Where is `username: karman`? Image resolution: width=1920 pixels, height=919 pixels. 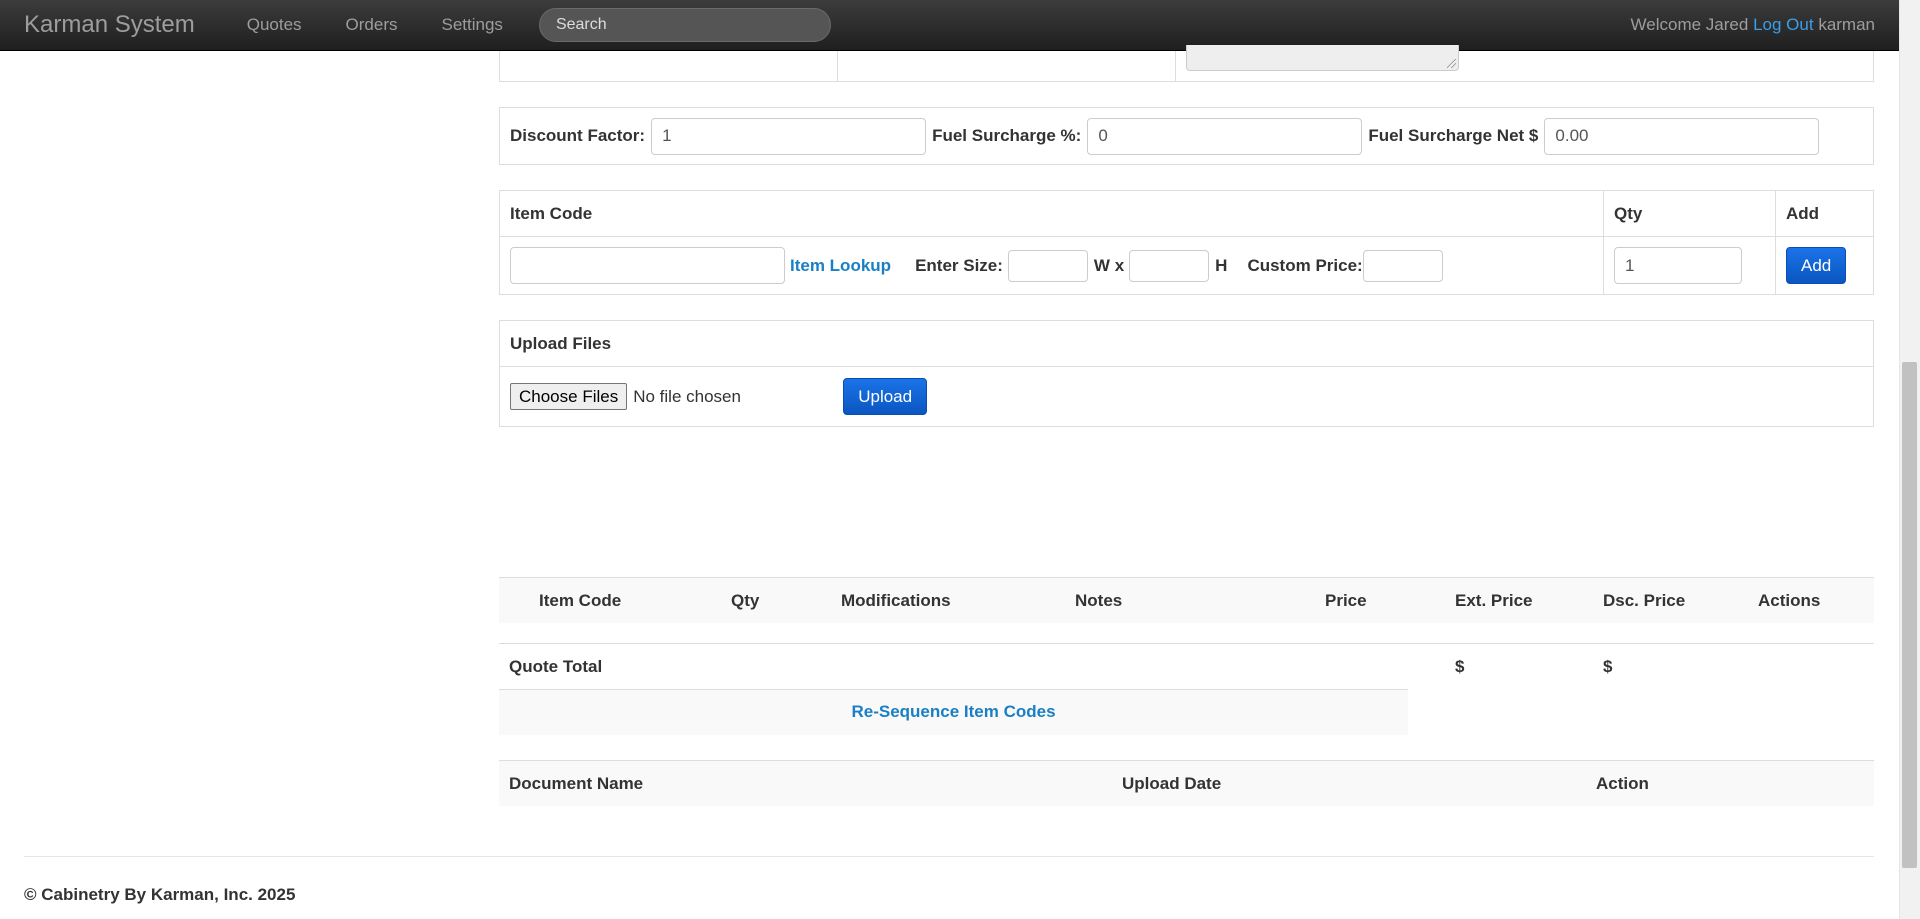
username: karman is located at coordinates (1846, 24).